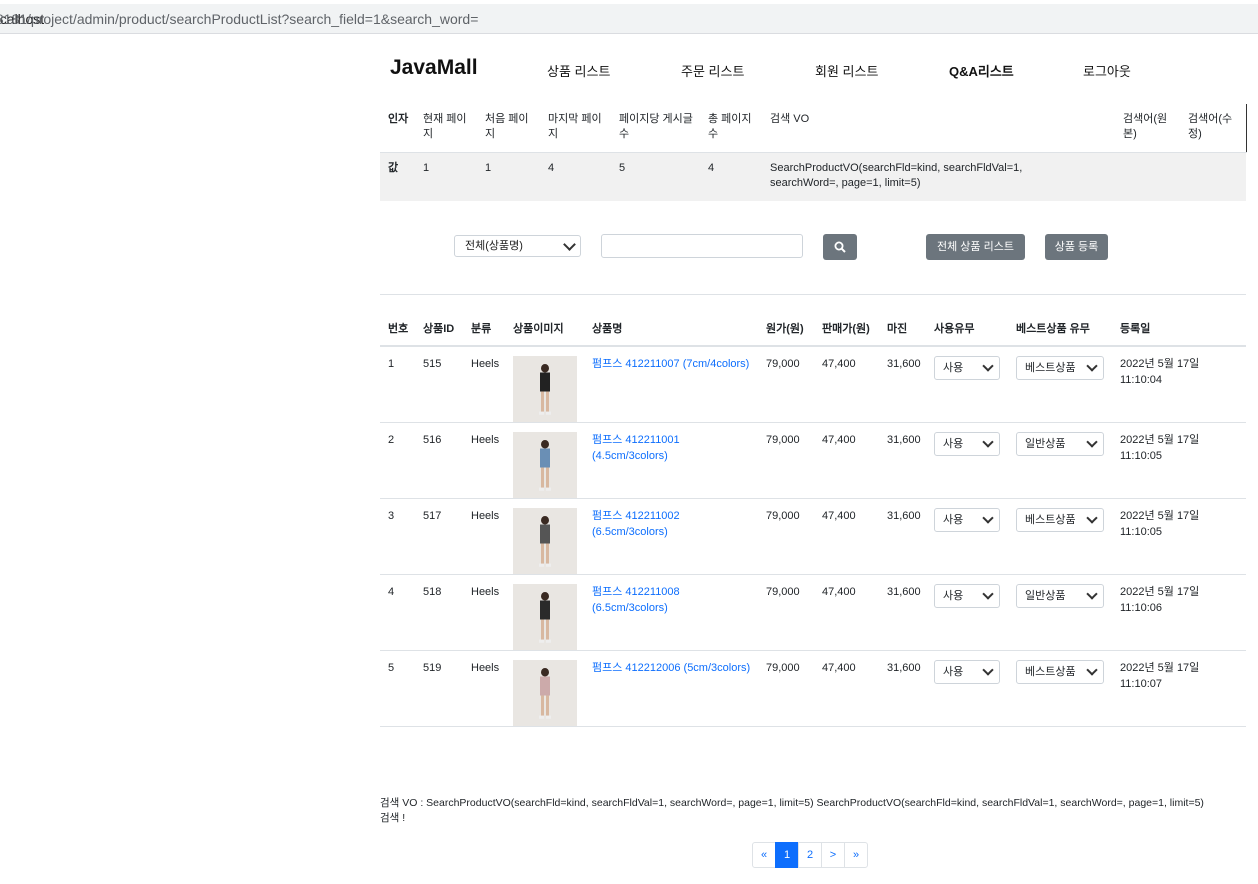 The width and height of the screenshot is (1258, 884). Describe the element at coordinates (787, 855) in the screenshot. I see `page-1-button: 1` at that location.